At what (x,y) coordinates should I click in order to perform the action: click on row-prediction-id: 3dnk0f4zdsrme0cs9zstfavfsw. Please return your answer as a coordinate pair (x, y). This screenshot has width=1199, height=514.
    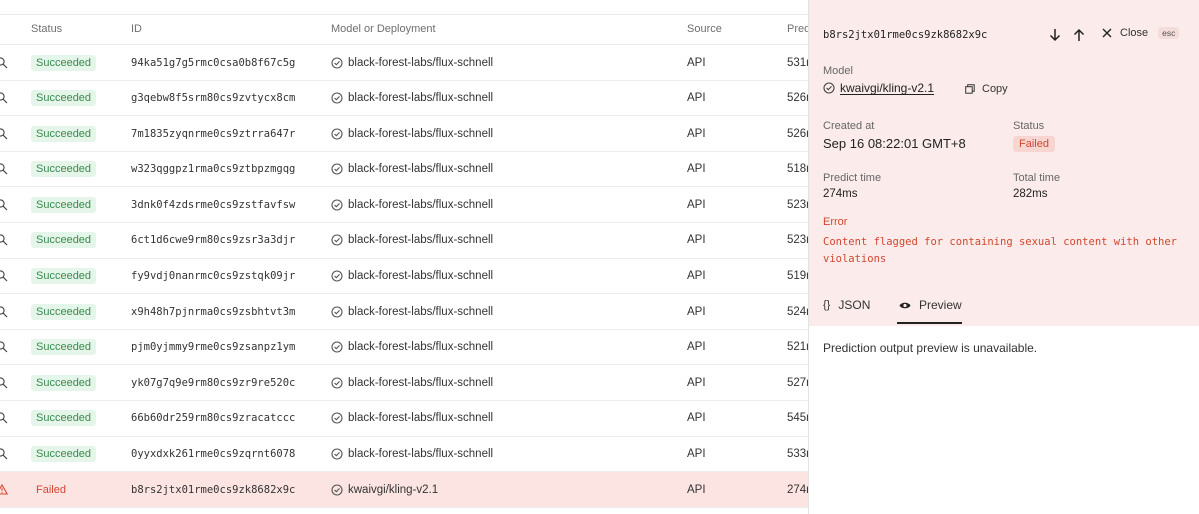
    Looking at the image, I should click on (213, 204).